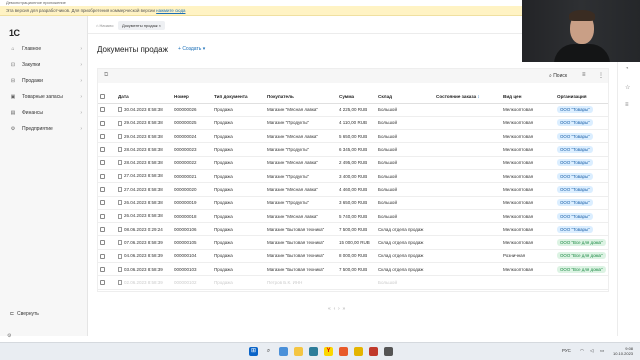 This screenshot has width=640, height=360. I want to click on settings-icon: ⚙, so click(9, 336).